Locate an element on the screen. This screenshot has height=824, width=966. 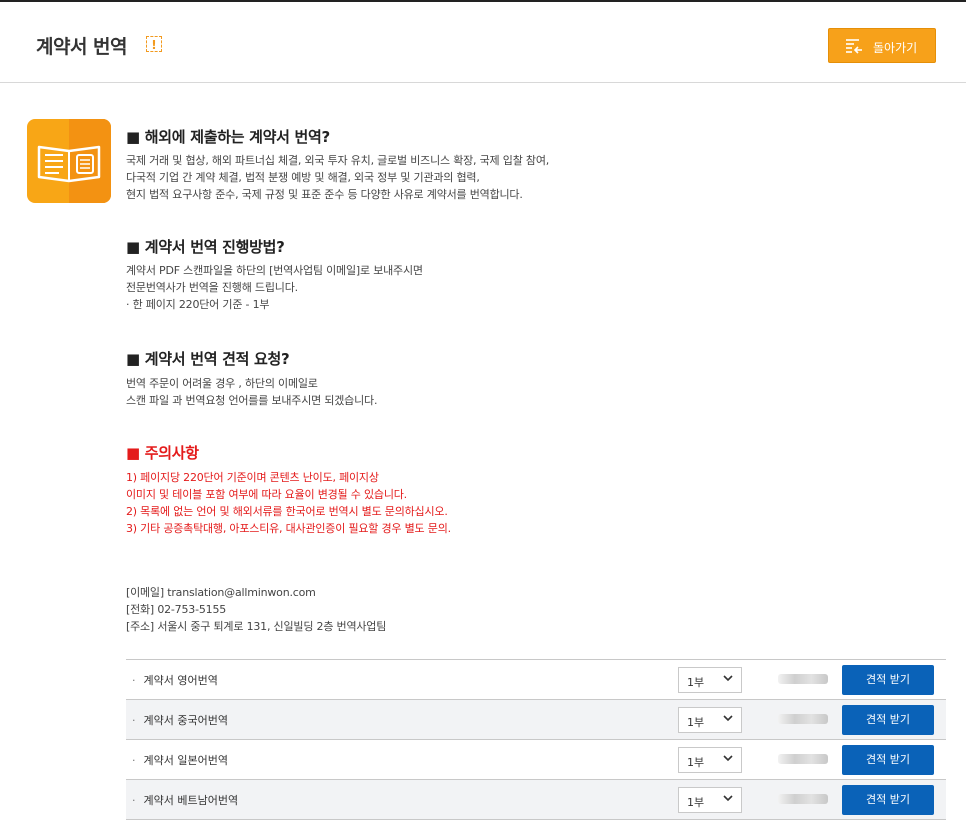
contact-email: [이메일] translation@allminwon.com is located at coordinates (221, 592).